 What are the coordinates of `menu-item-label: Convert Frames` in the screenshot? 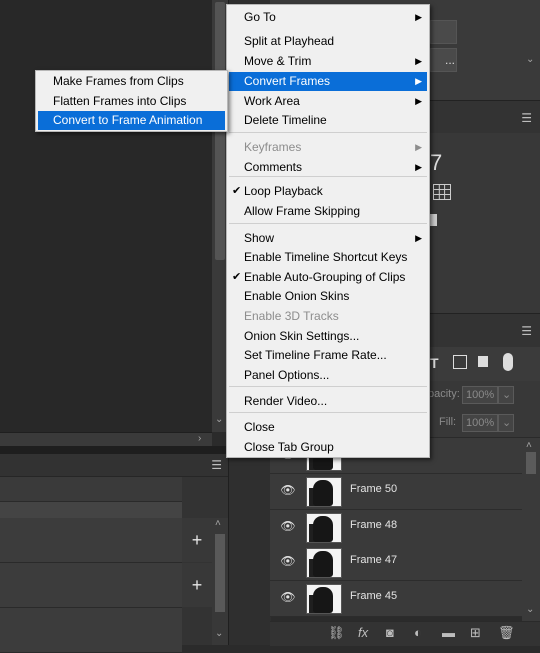 It's located at (287, 81).